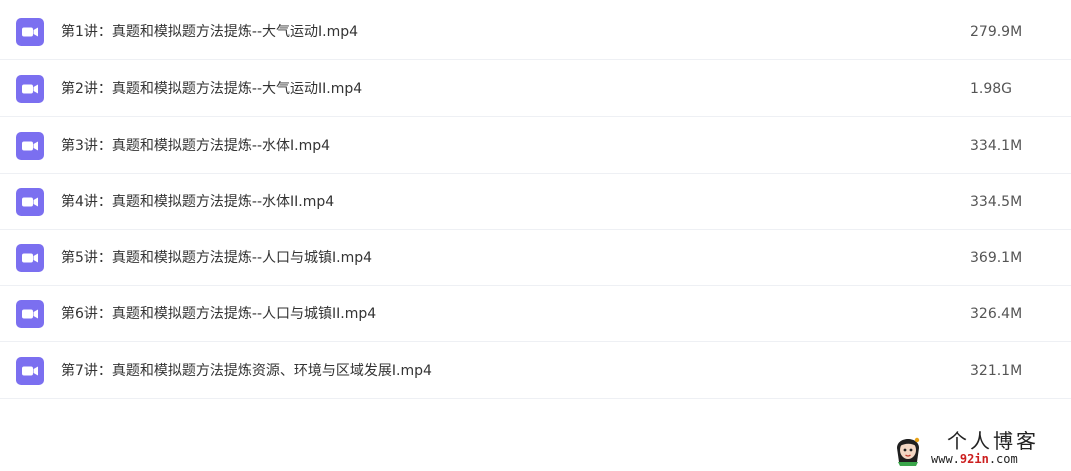  I want to click on file-name: 第1讲：真题和模拟题方法提炼--大气运动I.mp4, so click(209, 32).